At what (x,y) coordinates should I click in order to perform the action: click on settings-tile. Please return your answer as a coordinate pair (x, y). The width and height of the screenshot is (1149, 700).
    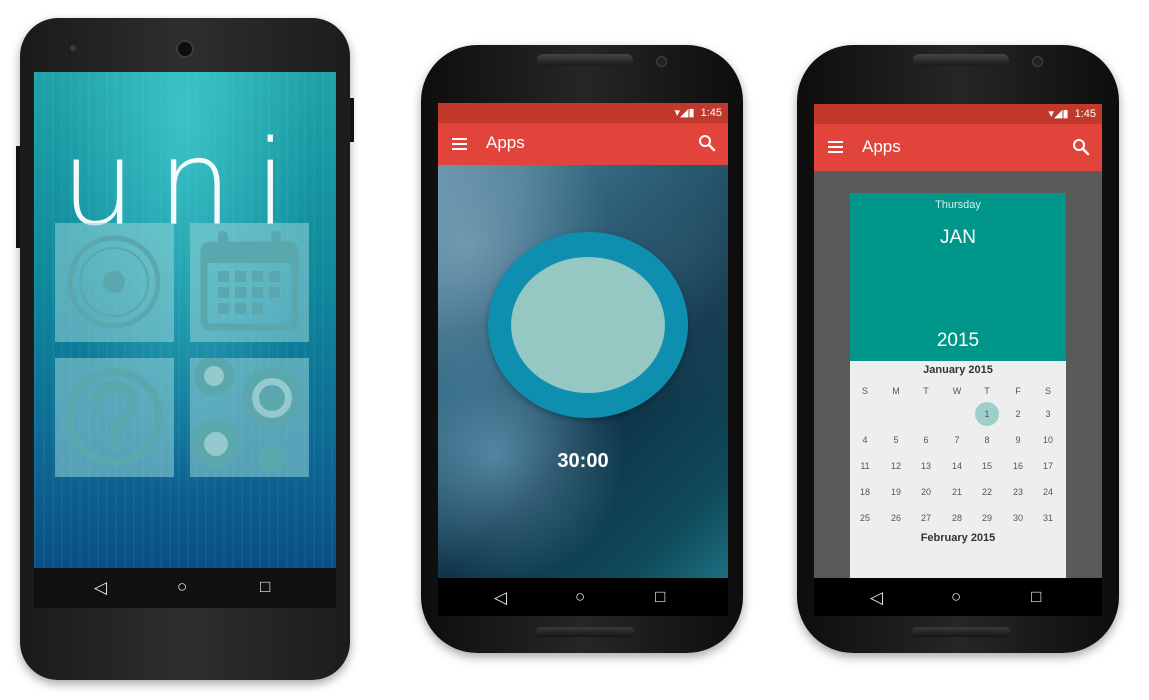
    Looking at the image, I should click on (249, 416).